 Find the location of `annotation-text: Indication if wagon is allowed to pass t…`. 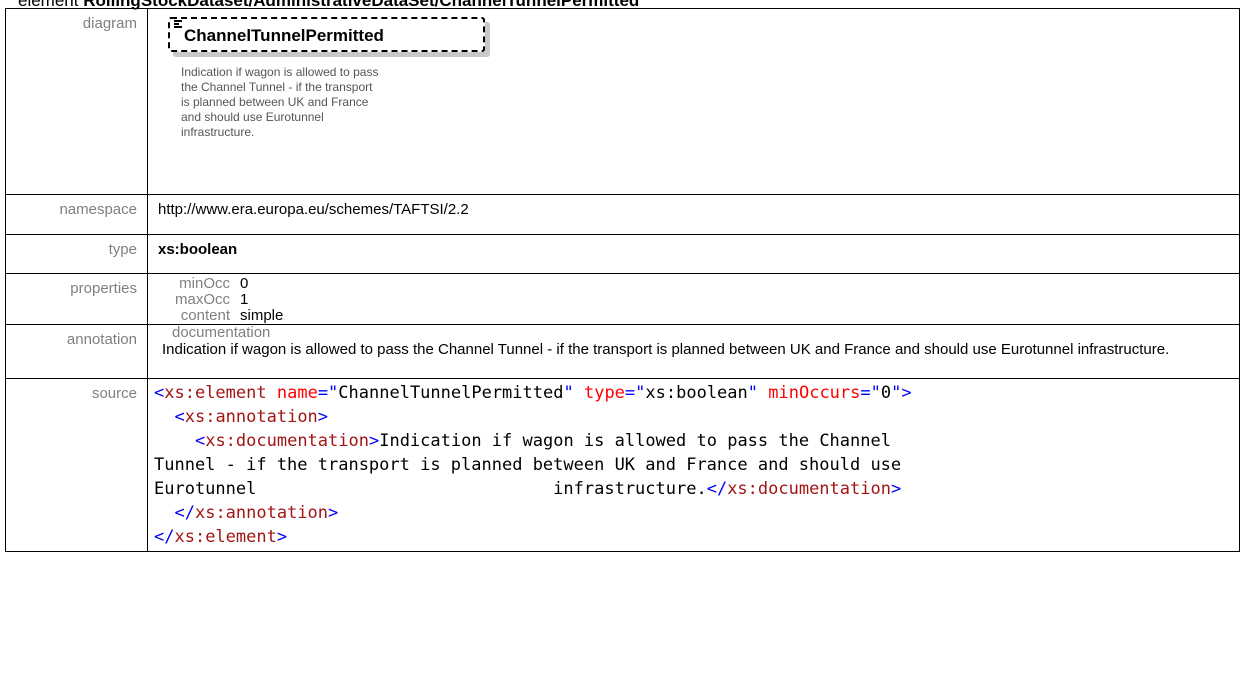

annotation-text: Indication if wagon is allowed to pass t… is located at coordinates (666, 349).